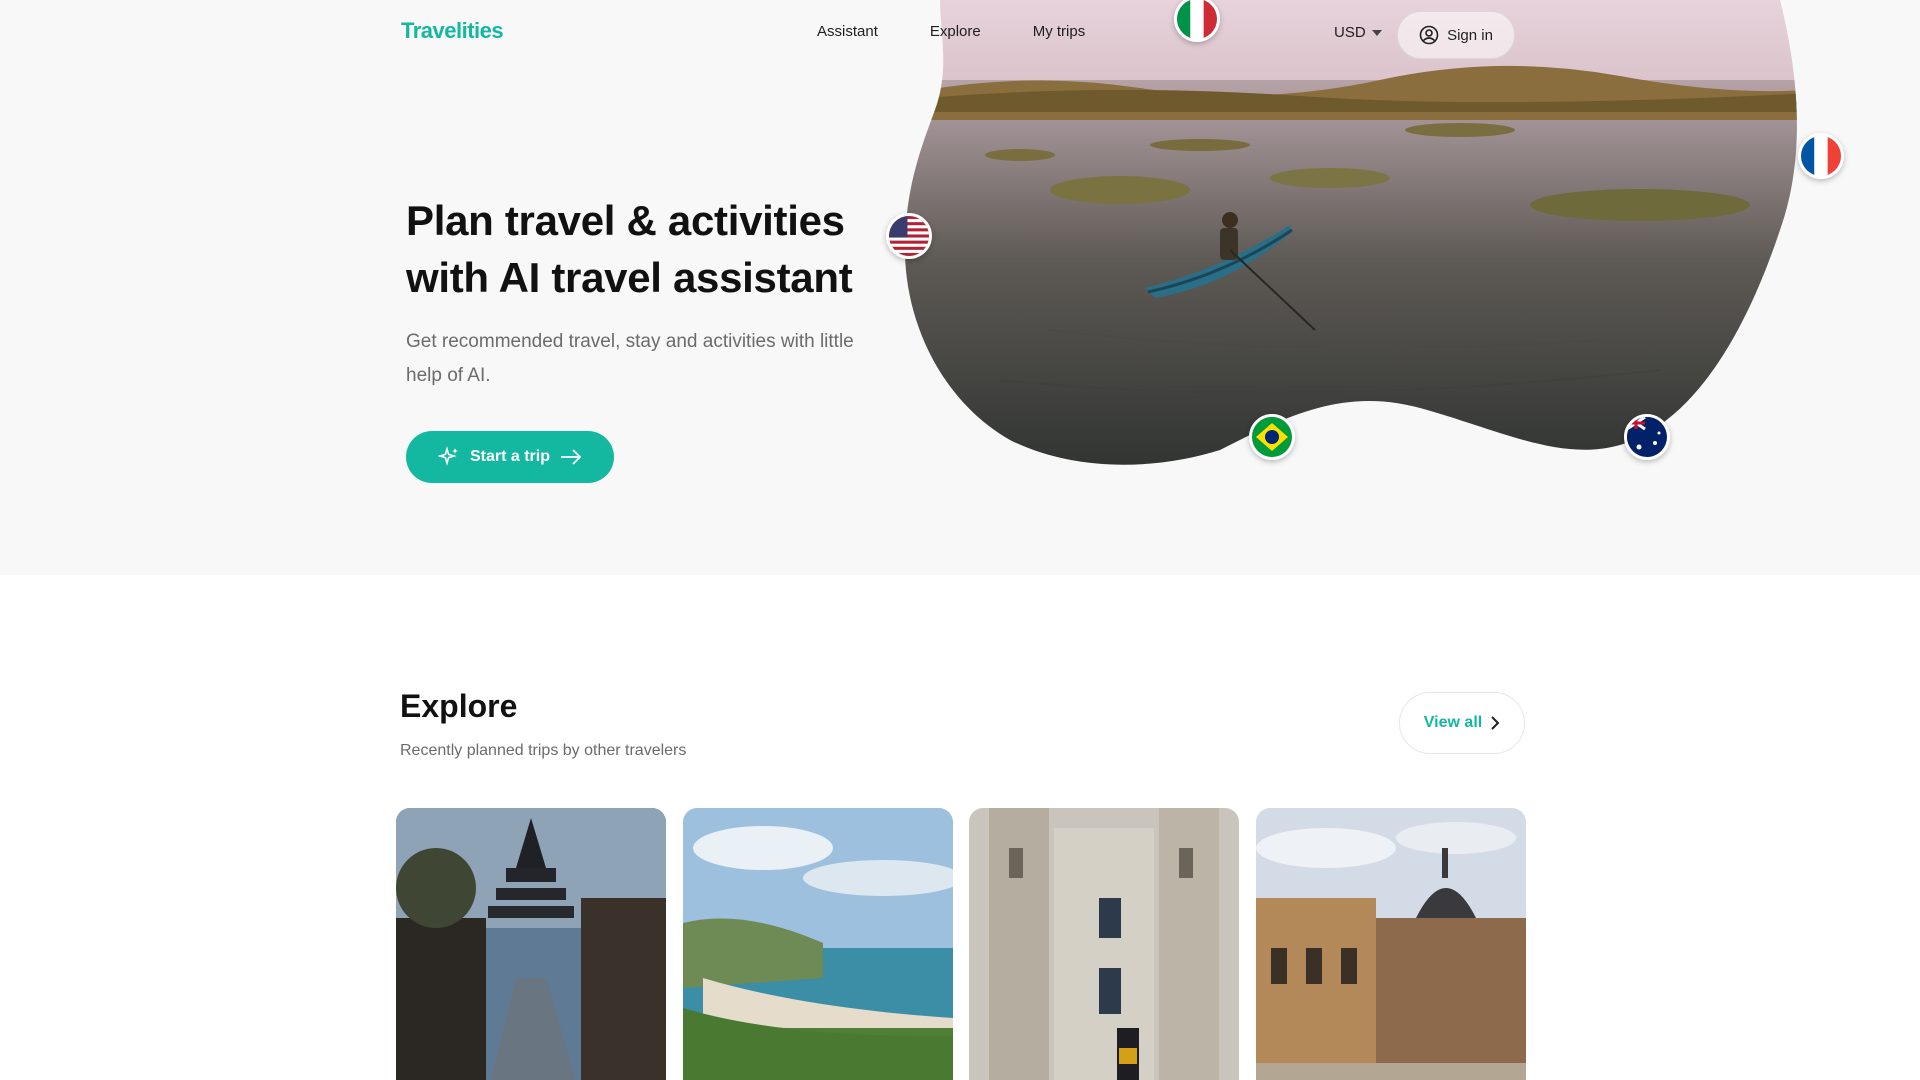  What do you see at coordinates (1495, 723) in the screenshot?
I see `chevron-right-icon` at bounding box center [1495, 723].